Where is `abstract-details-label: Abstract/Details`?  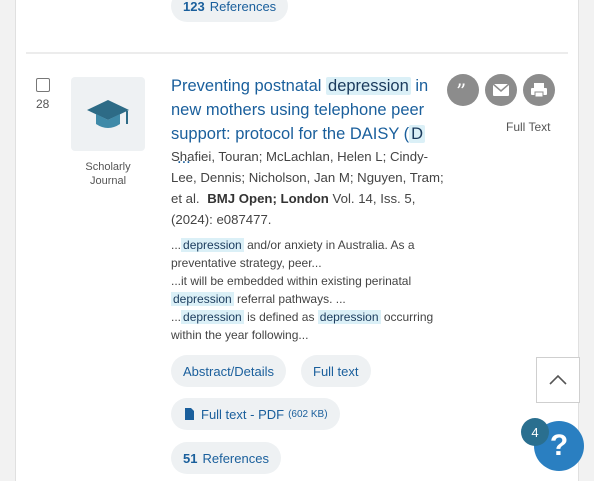 abstract-details-label: Abstract/Details is located at coordinates (229, 371).